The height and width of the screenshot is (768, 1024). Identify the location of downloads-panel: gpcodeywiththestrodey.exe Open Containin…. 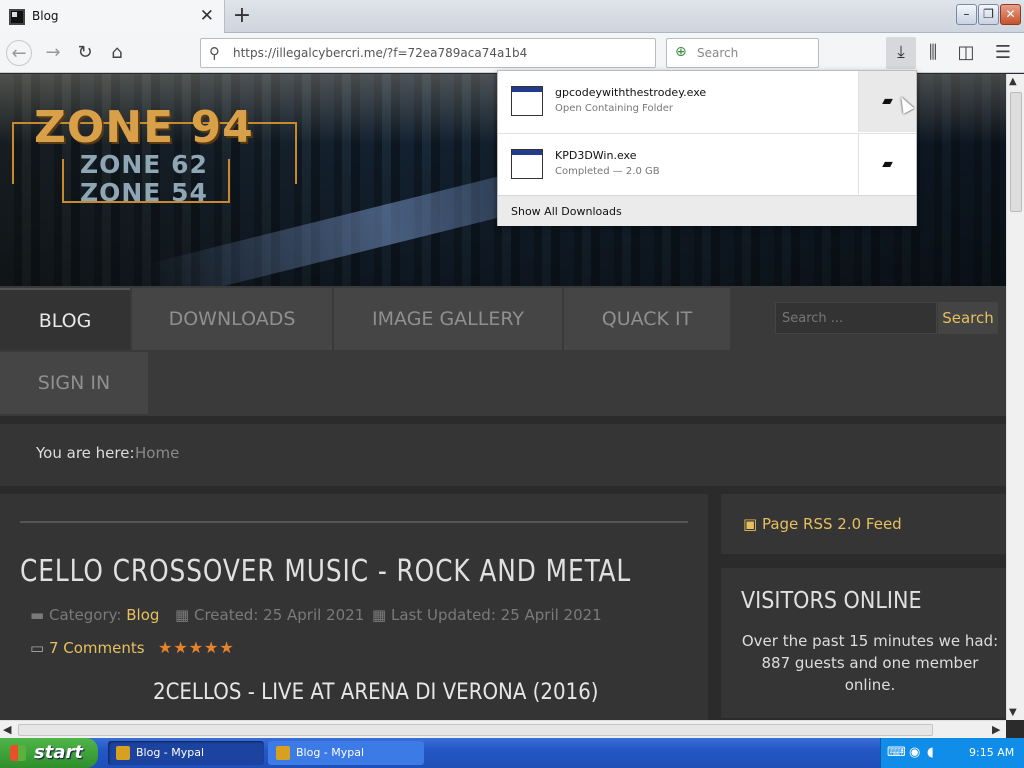
(707, 148).